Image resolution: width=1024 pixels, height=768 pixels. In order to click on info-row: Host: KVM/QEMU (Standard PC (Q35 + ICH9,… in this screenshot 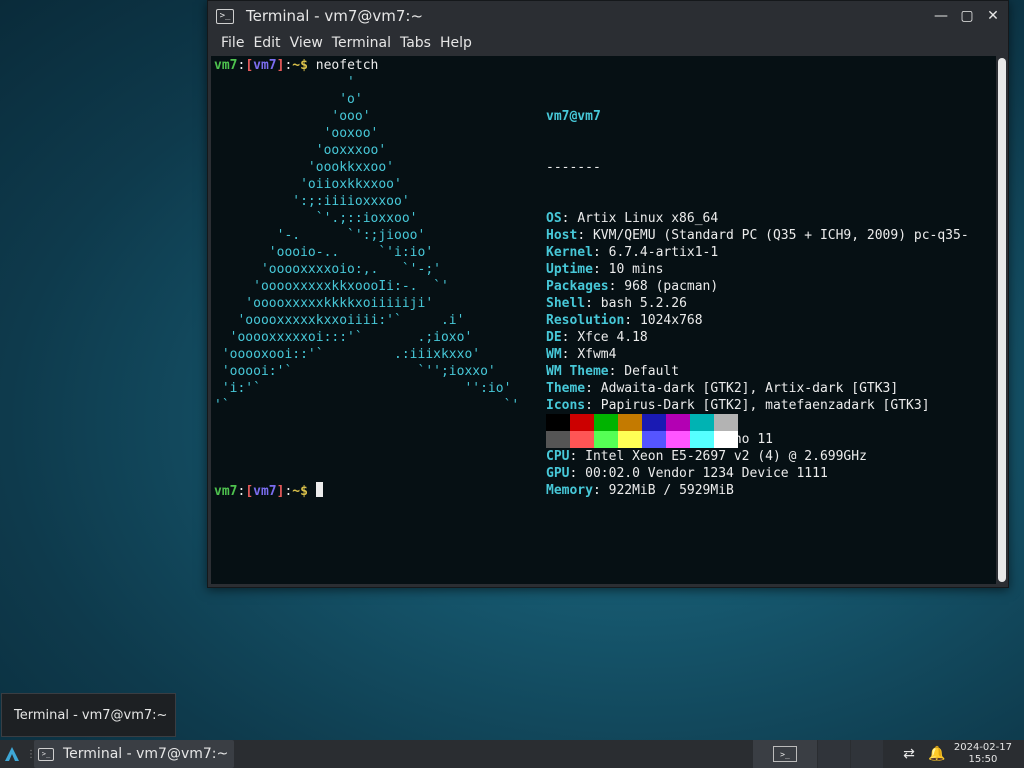, I will do `click(757, 235)`.